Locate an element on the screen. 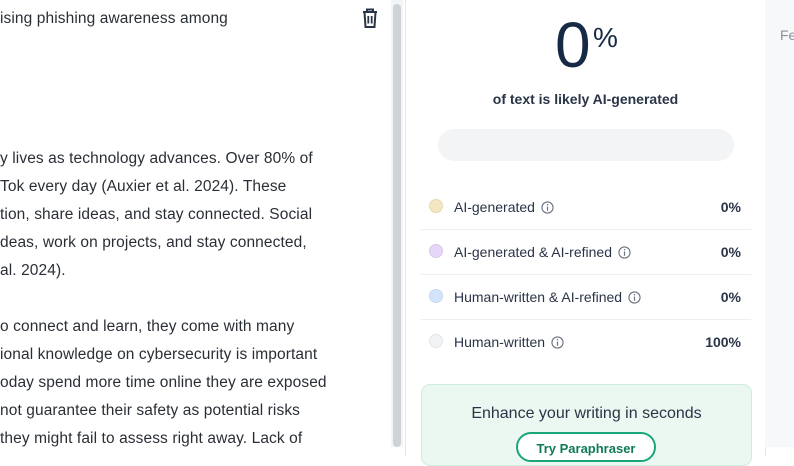 This screenshot has width=794, height=466. breakdown-row-human-written-ai-refined: Human-written & AI-refined 0% is located at coordinates (586, 297).